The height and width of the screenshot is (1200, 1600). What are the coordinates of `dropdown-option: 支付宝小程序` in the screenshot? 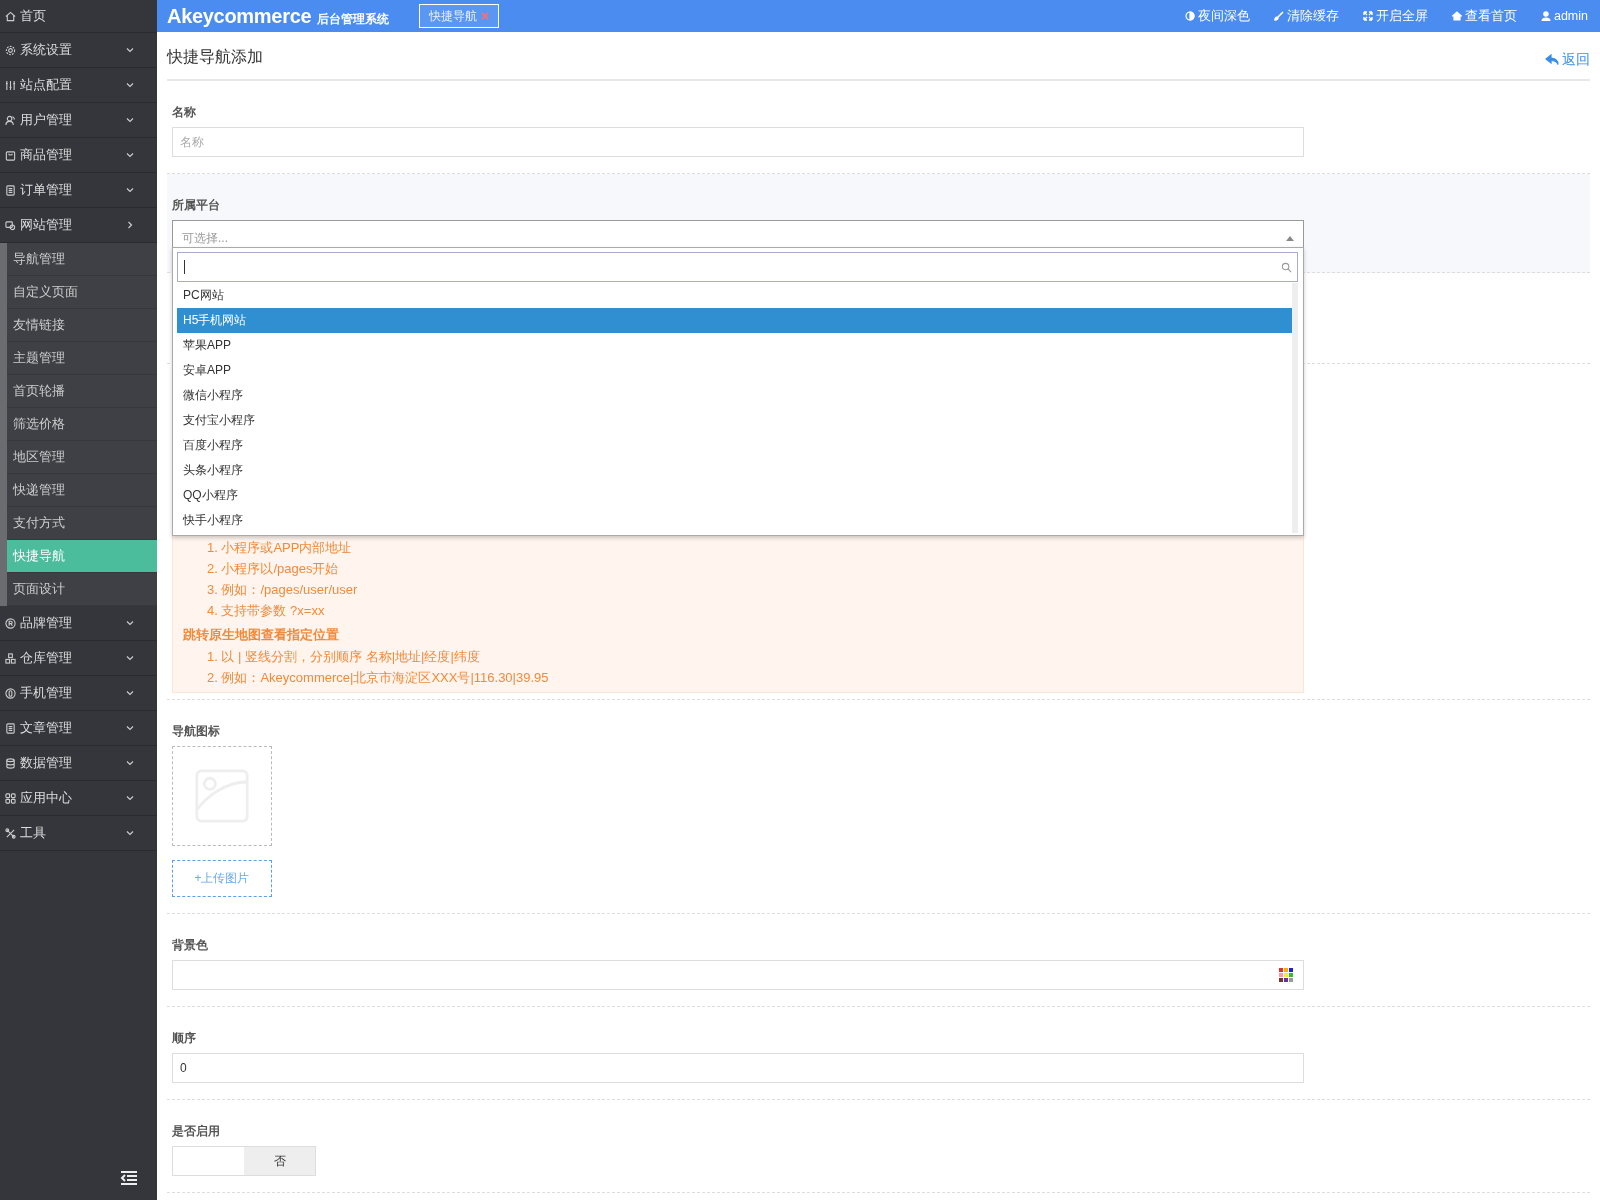 It's located at (734, 420).